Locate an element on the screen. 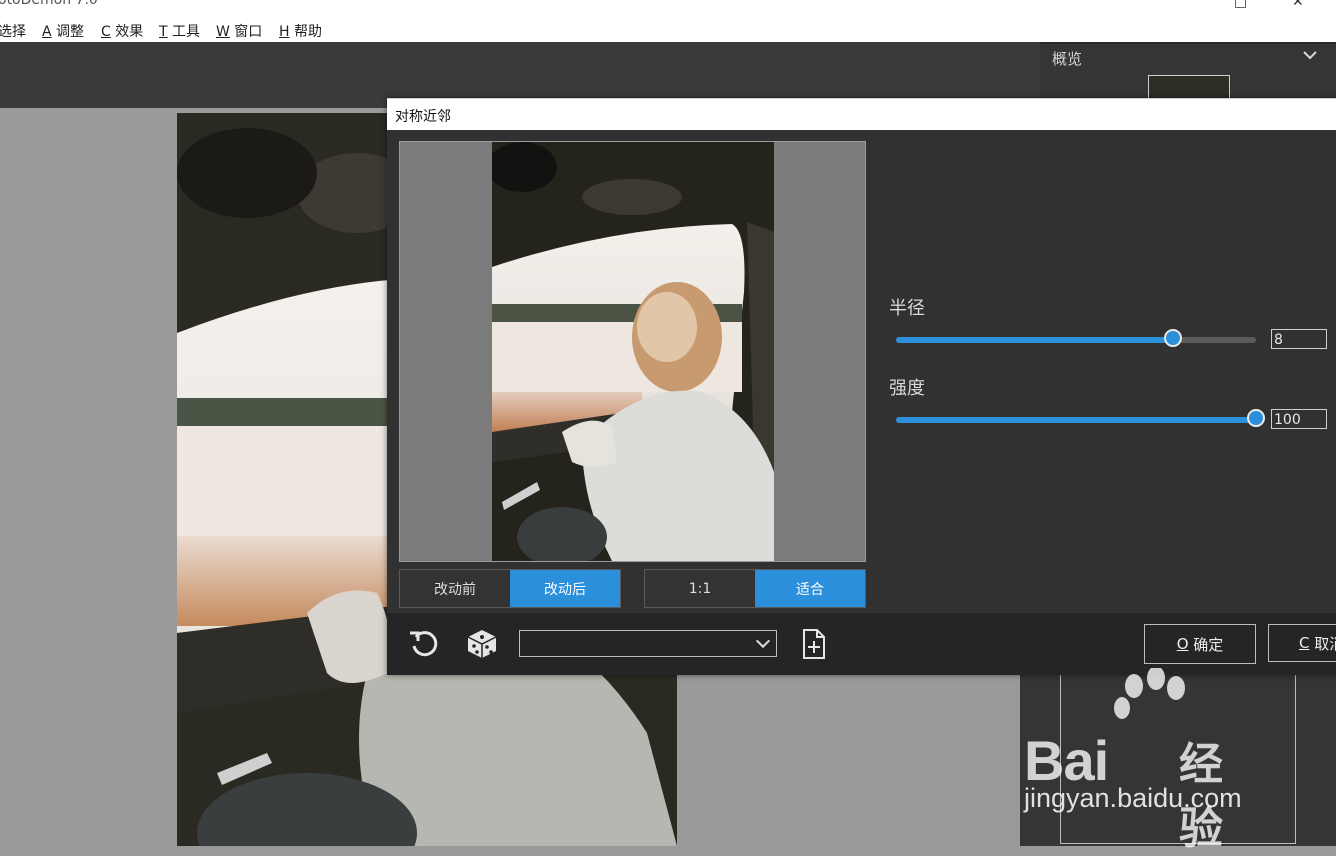 The height and width of the screenshot is (856, 1336). menu-bar: 选择 A 调整 C 效果 T 工具 W 窗口 H 帮助 is located at coordinates (668, 30).